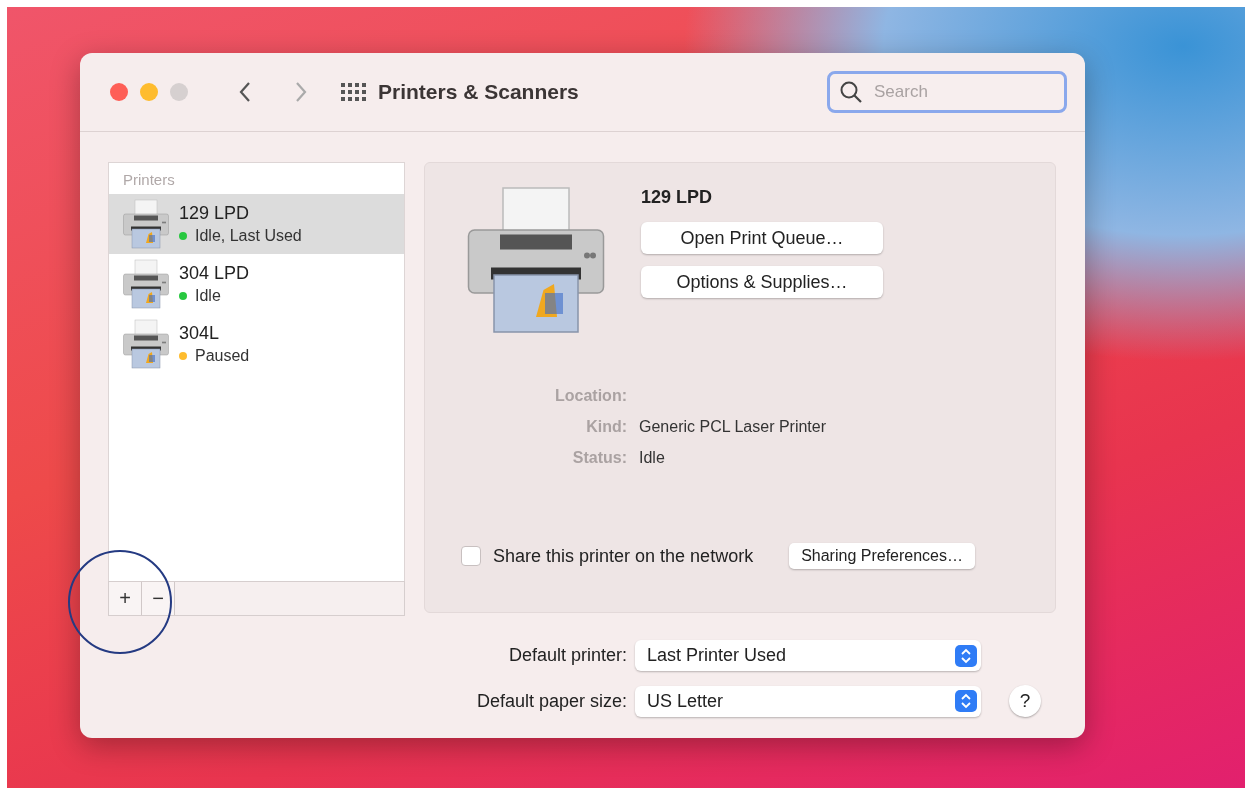  Describe the element at coordinates (471, 556) in the screenshot. I see `share-checkbox` at that location.